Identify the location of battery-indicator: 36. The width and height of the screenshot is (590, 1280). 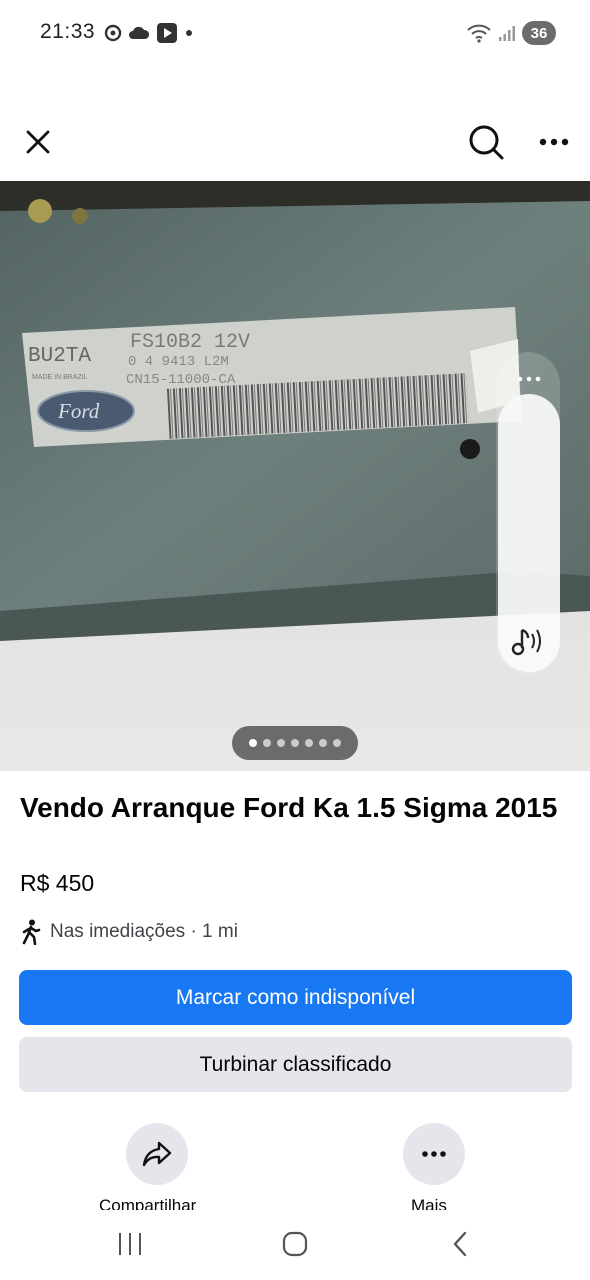
(539, 33).